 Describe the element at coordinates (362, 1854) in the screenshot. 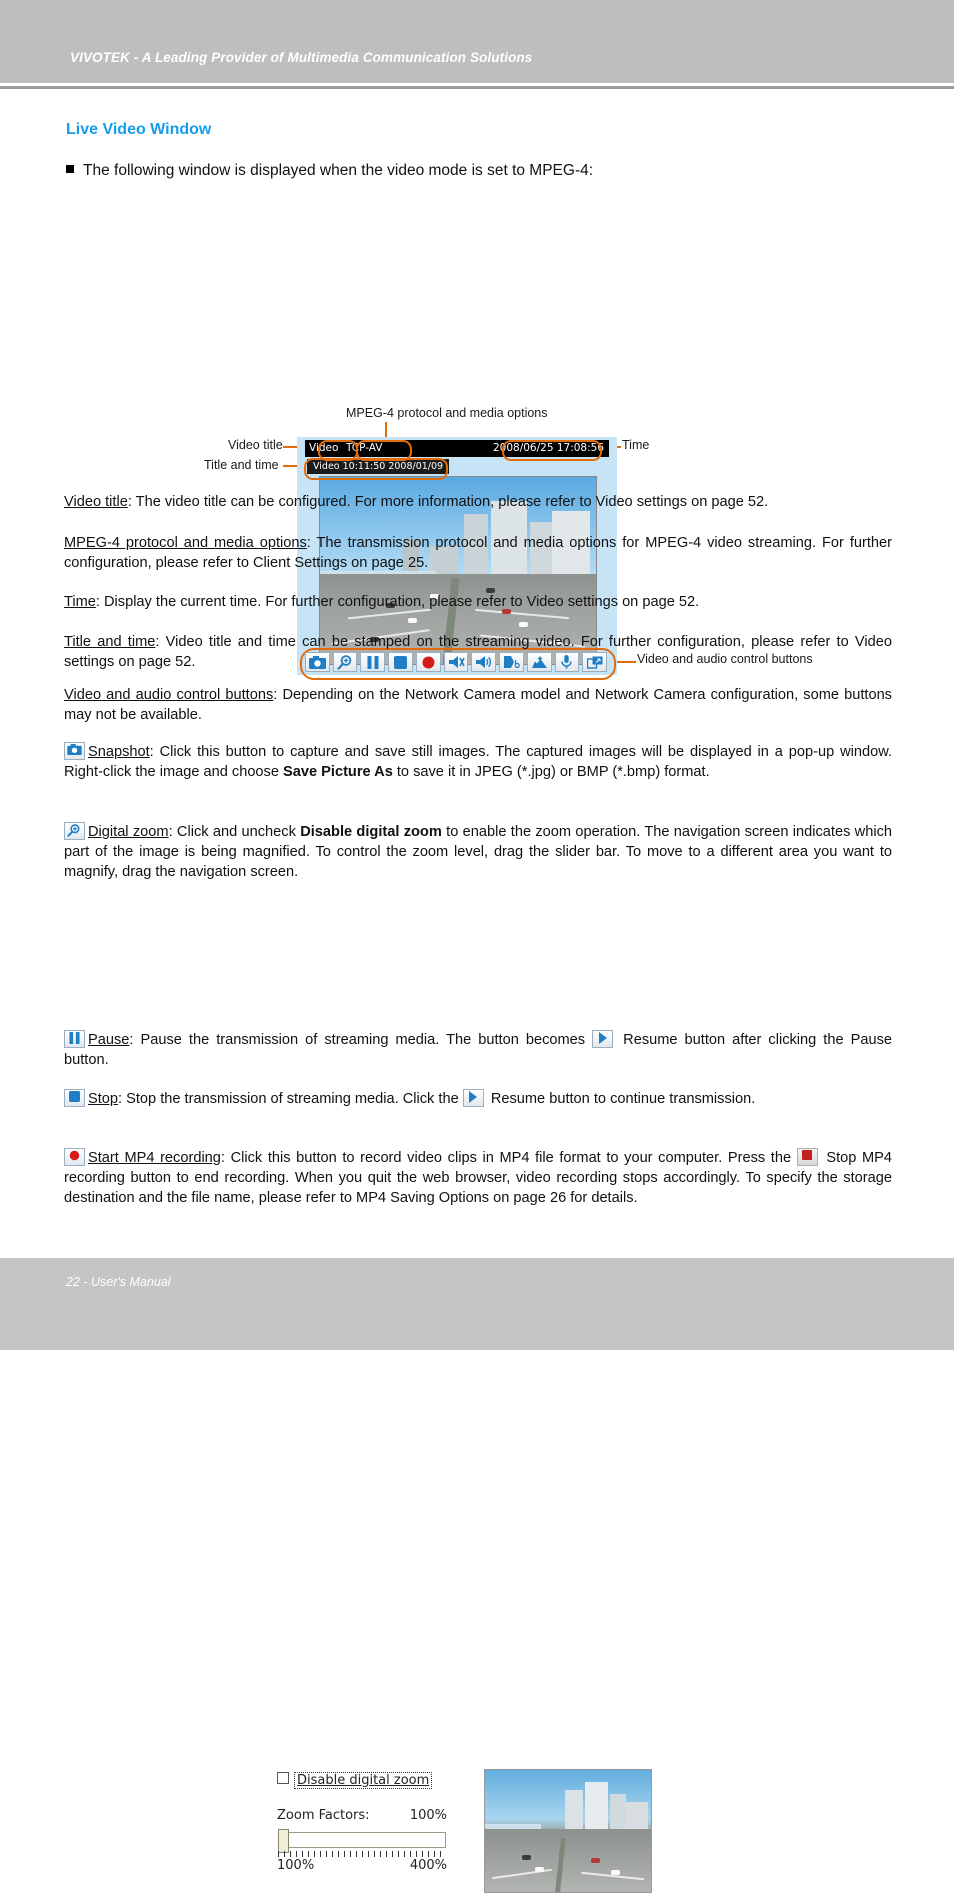

I see `zoom-slider-ticks` at that location.